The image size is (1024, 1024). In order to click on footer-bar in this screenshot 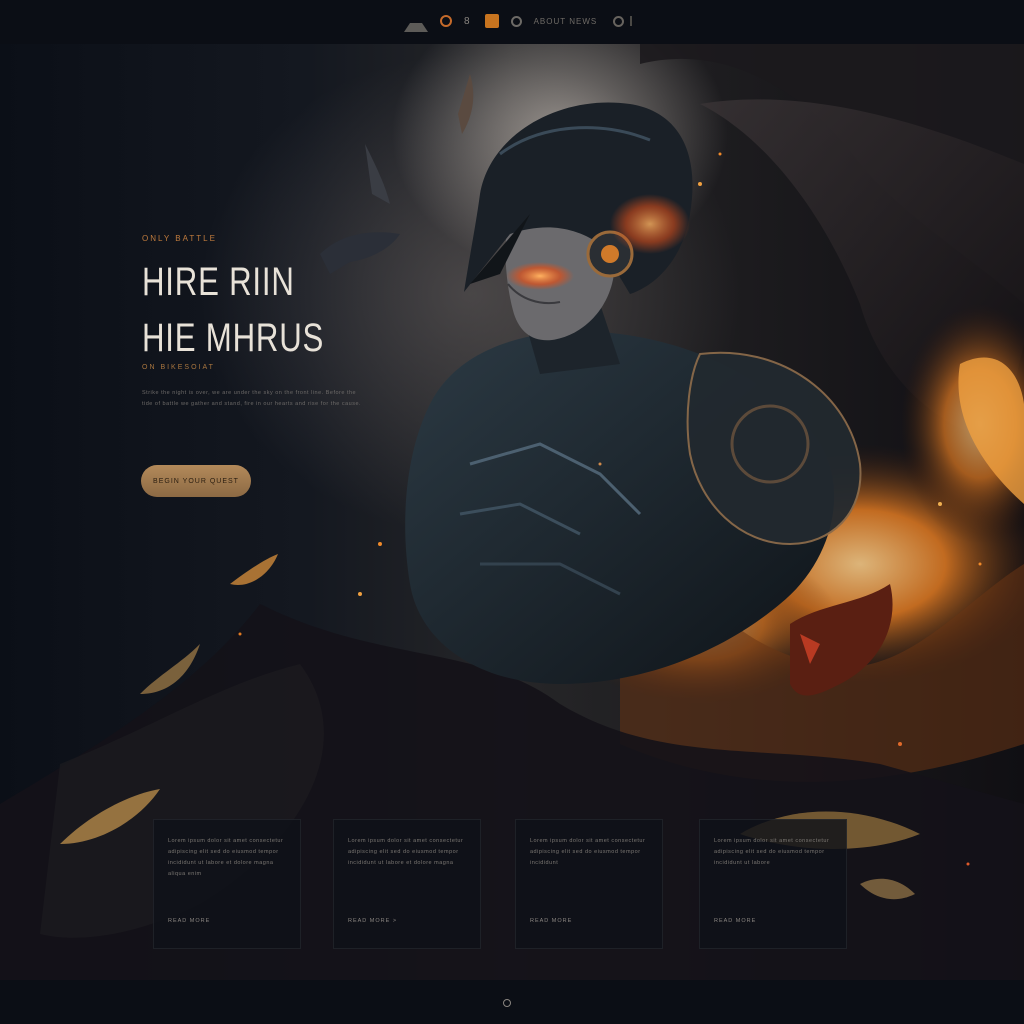, I will do `click(512, 1002)`.